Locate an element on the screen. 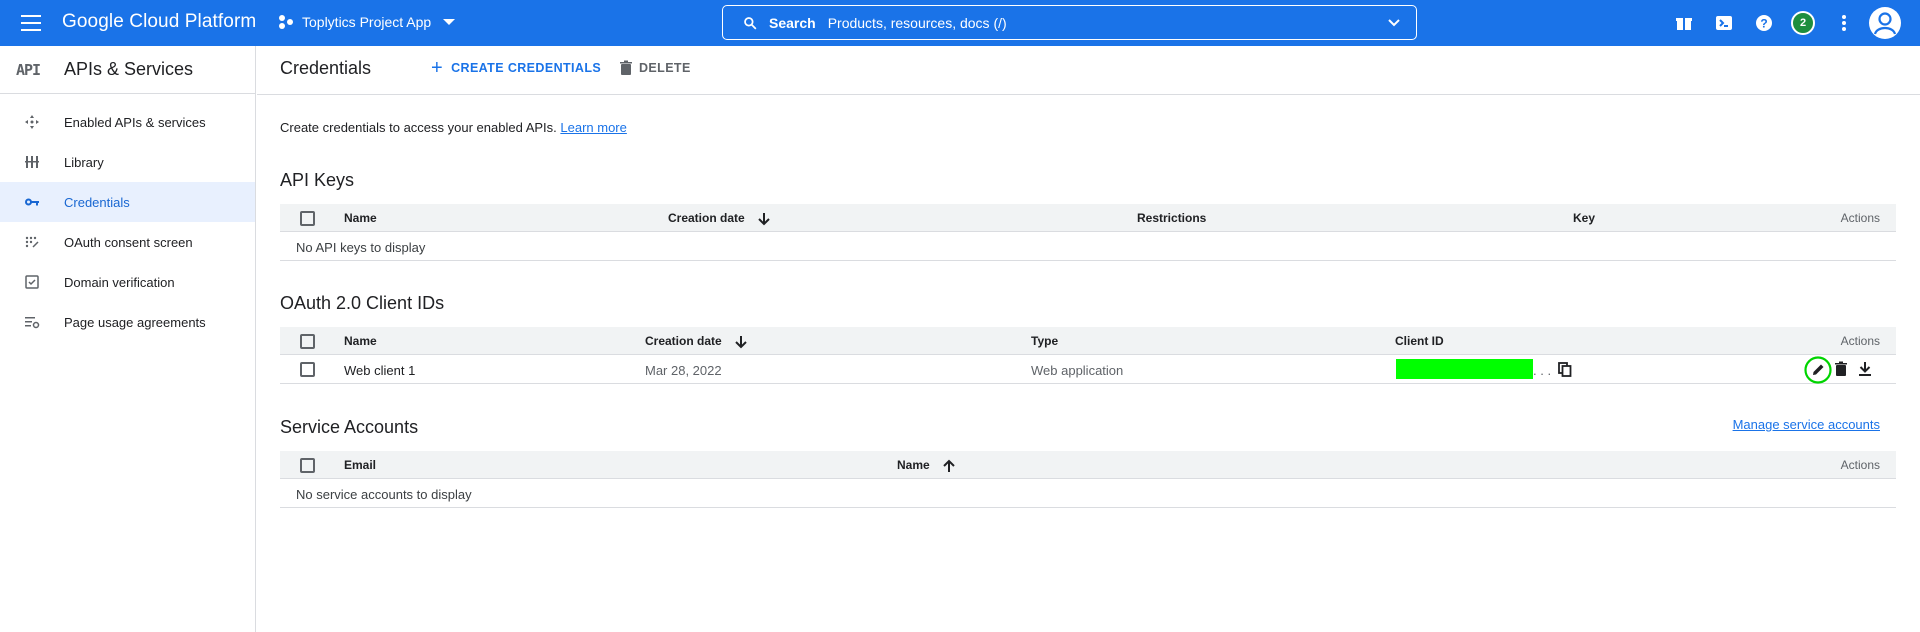 The width and height of the screenshot is (1920, 632). api-logo: API is located at coordinates (28, 69).